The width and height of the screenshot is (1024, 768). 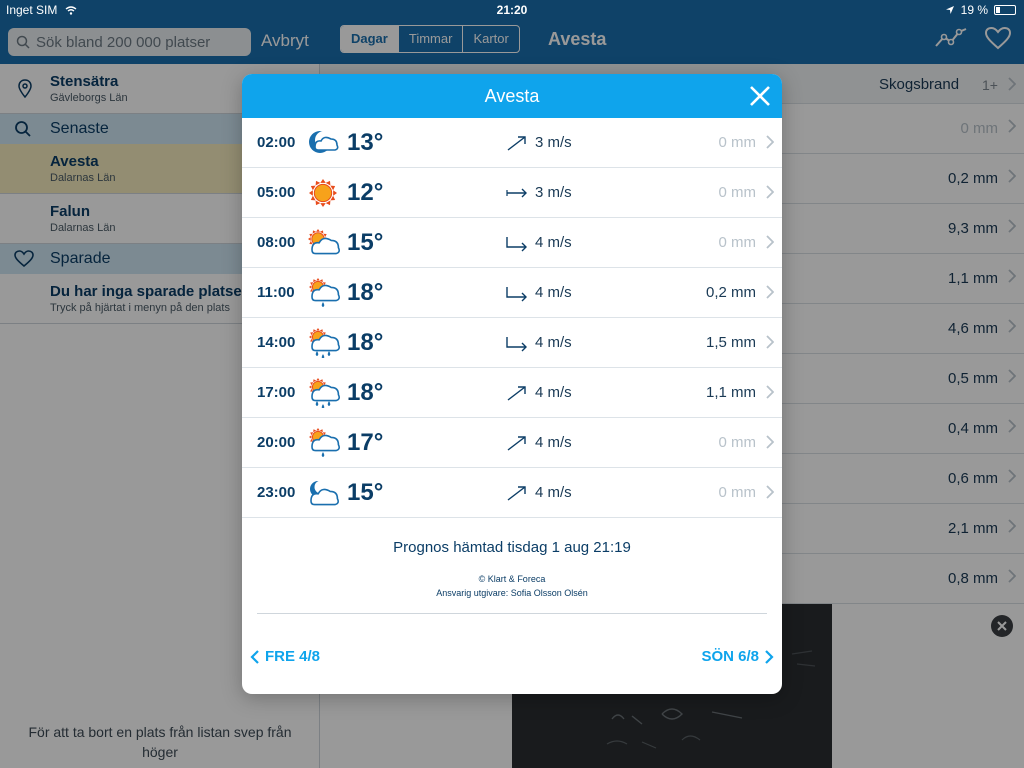 I want to click on next-day-button: SÖN 6/8, so click(x=737, y=656).